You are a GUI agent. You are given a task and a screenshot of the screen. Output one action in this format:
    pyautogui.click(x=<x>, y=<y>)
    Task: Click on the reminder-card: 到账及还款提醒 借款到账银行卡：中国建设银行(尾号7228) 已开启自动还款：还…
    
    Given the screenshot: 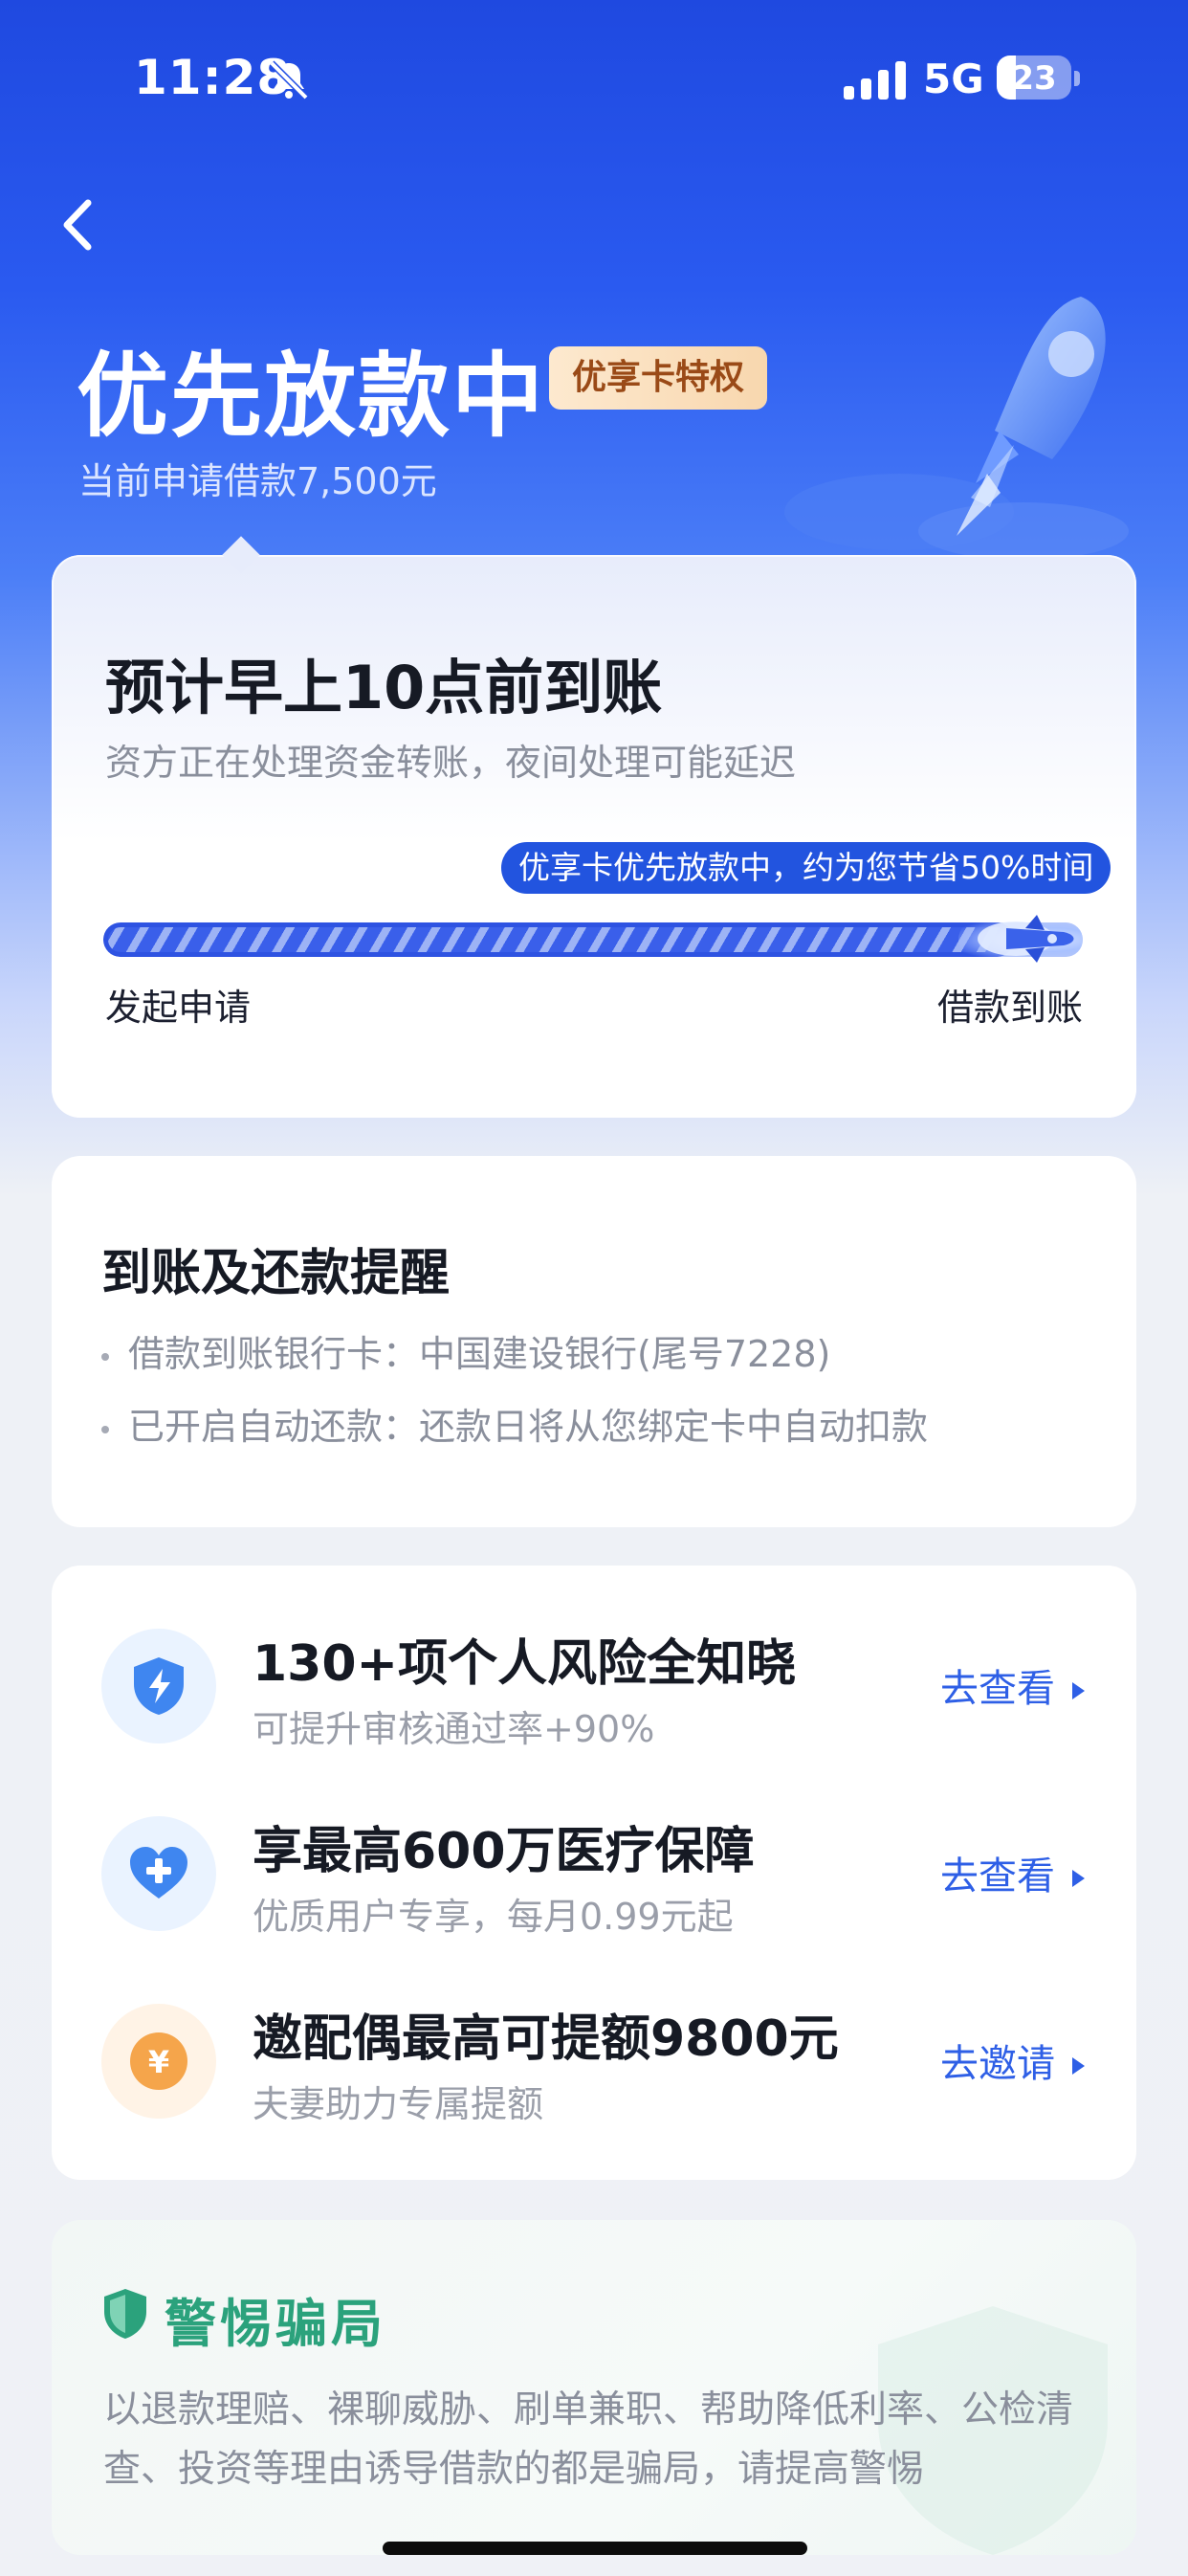 What is the action you would take?
    pyautogui.click(x=594, y=1341)
    